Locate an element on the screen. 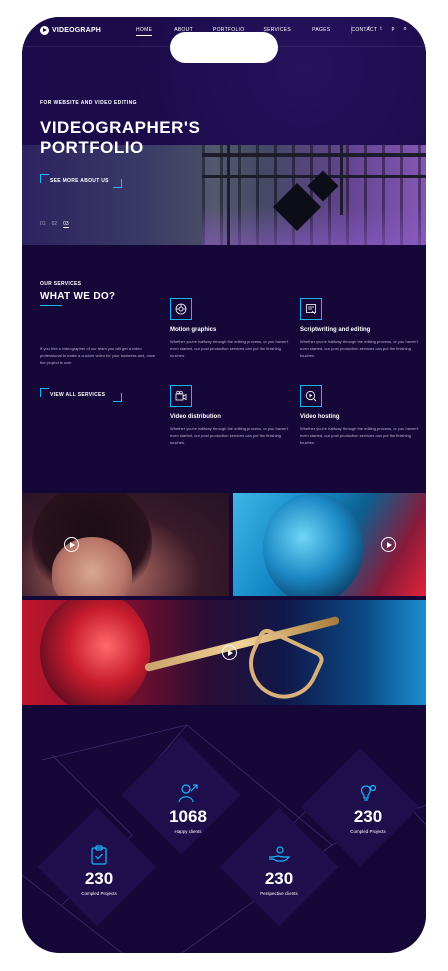 This screenshot has height=971, width=448. stat-value: 1068 is located at coordinates (188, 816).